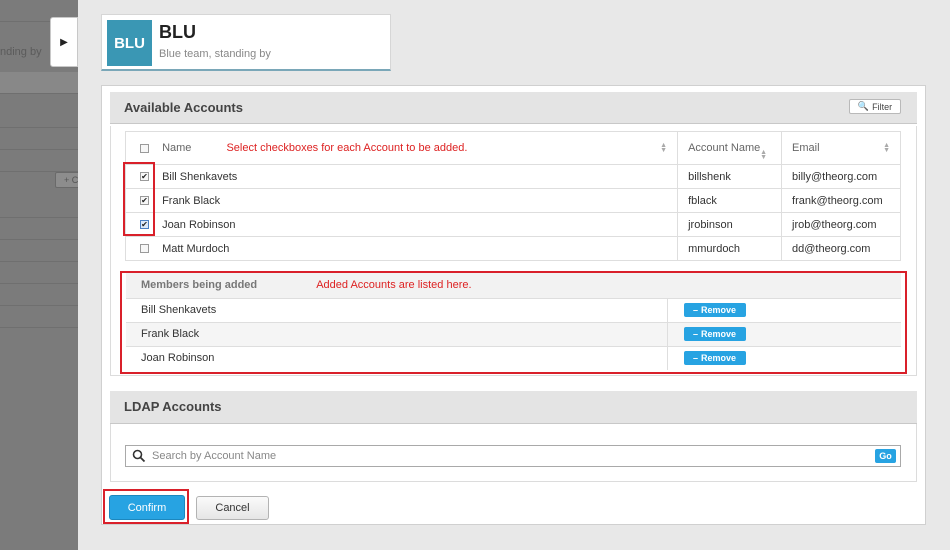  Describe the element at coordinates (196, 248) in the screenshot. I see `account-full-name: Matt Murdoch` at that location.